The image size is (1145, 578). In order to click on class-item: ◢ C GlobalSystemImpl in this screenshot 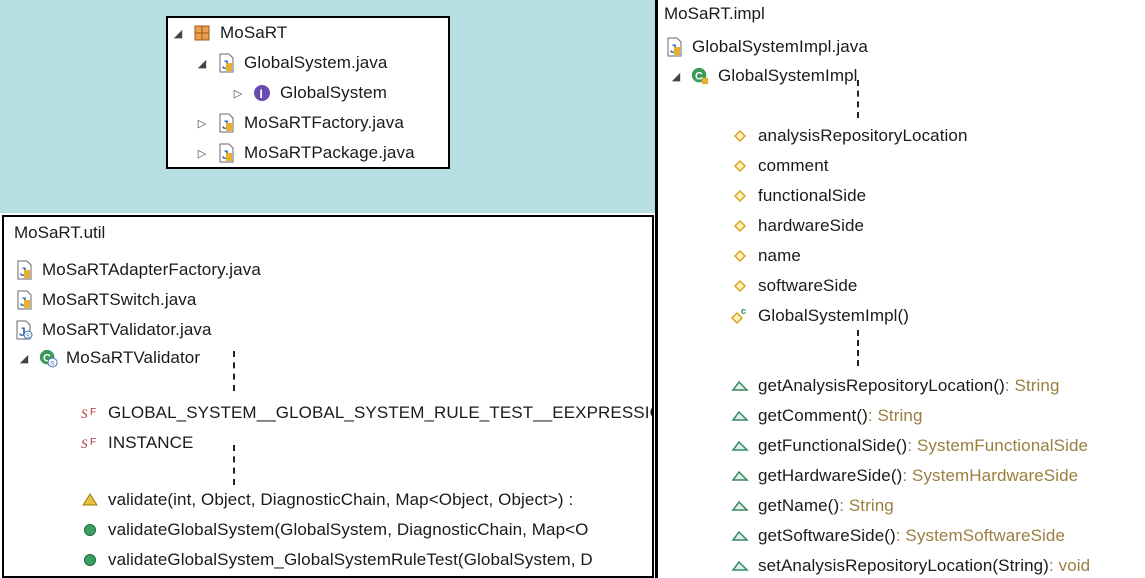, I will do `click(763, 76)`.